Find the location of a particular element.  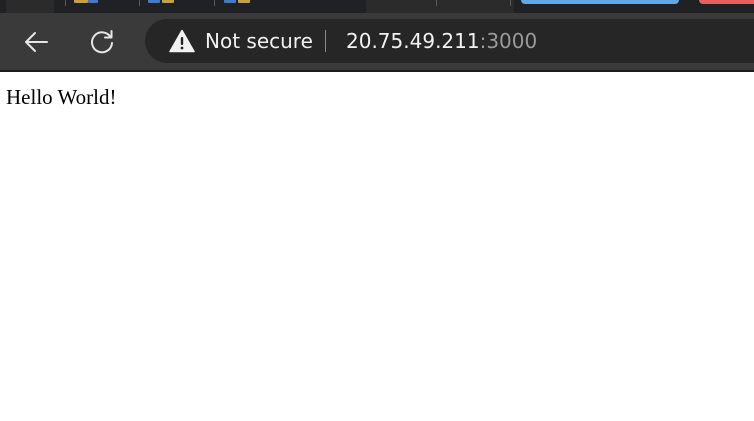

reload-icon is located at coordinates (102, 42).